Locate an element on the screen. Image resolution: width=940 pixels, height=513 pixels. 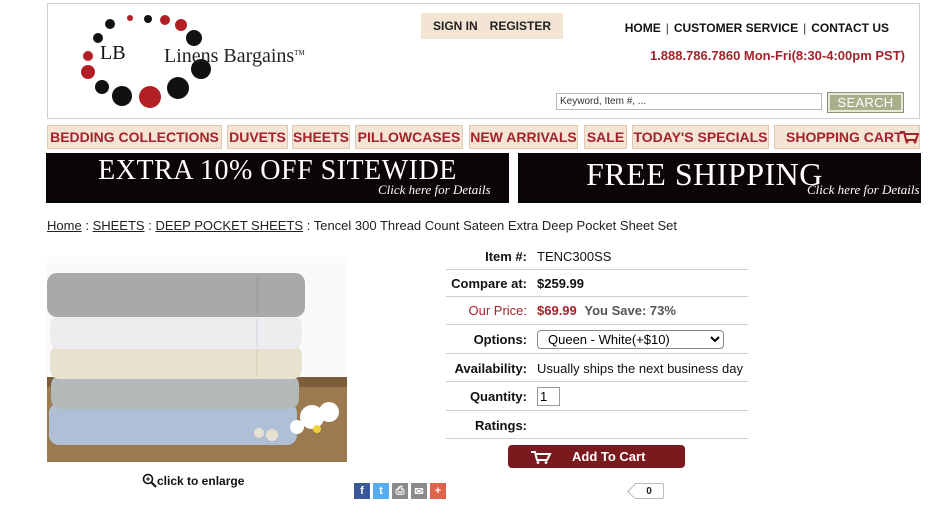
product-image is located at coordinates (197, 359).